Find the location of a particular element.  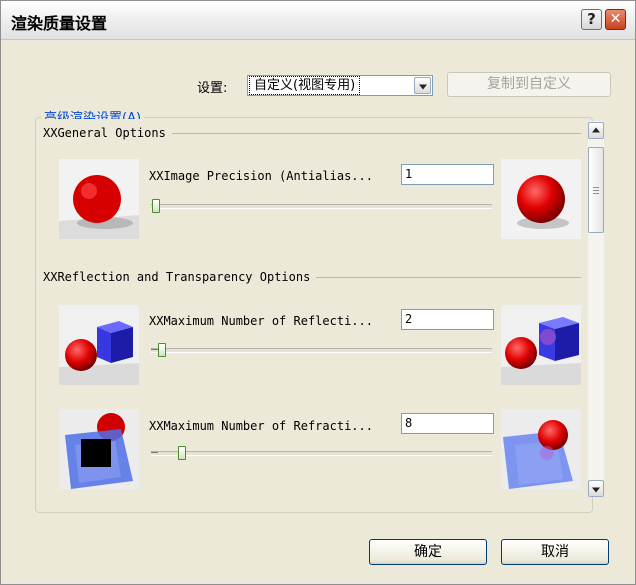

chevron-up-icon is located at coordinates (596, 129).